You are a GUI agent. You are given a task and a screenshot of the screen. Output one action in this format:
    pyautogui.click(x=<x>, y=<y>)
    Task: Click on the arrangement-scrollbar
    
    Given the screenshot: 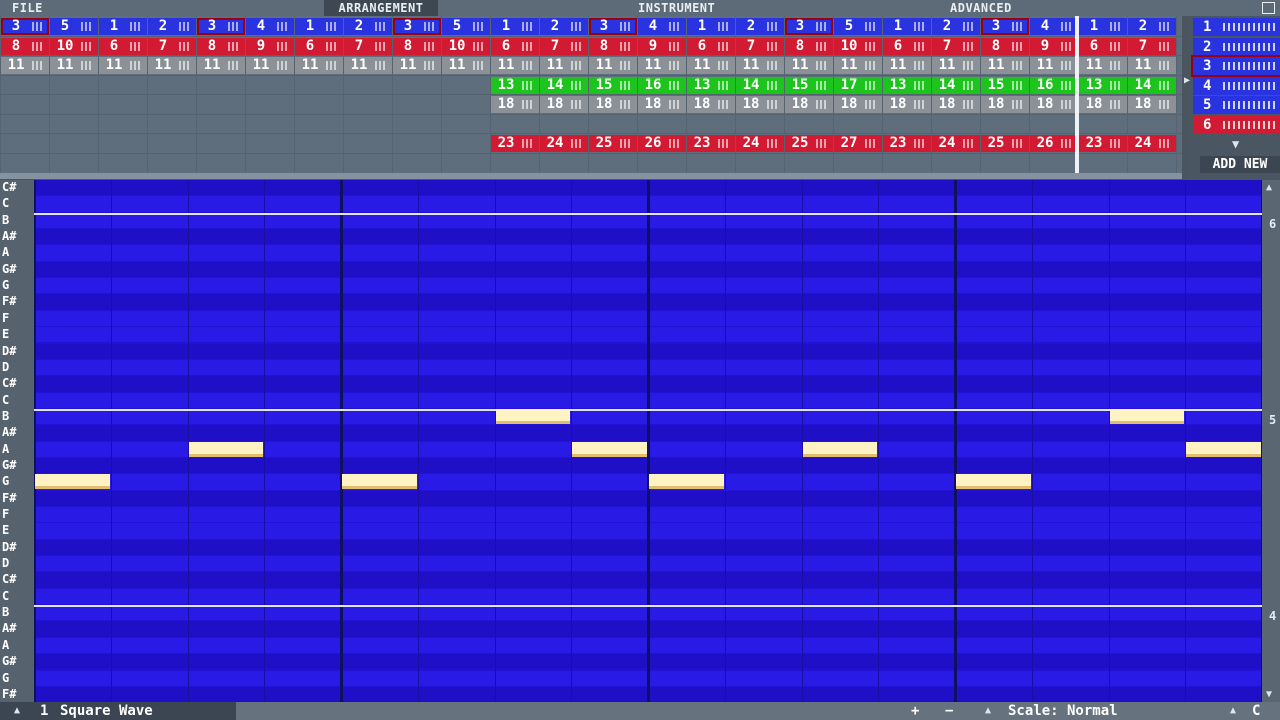 What is the action you would take?
    pyautogui.click(x=591, y=176)
    